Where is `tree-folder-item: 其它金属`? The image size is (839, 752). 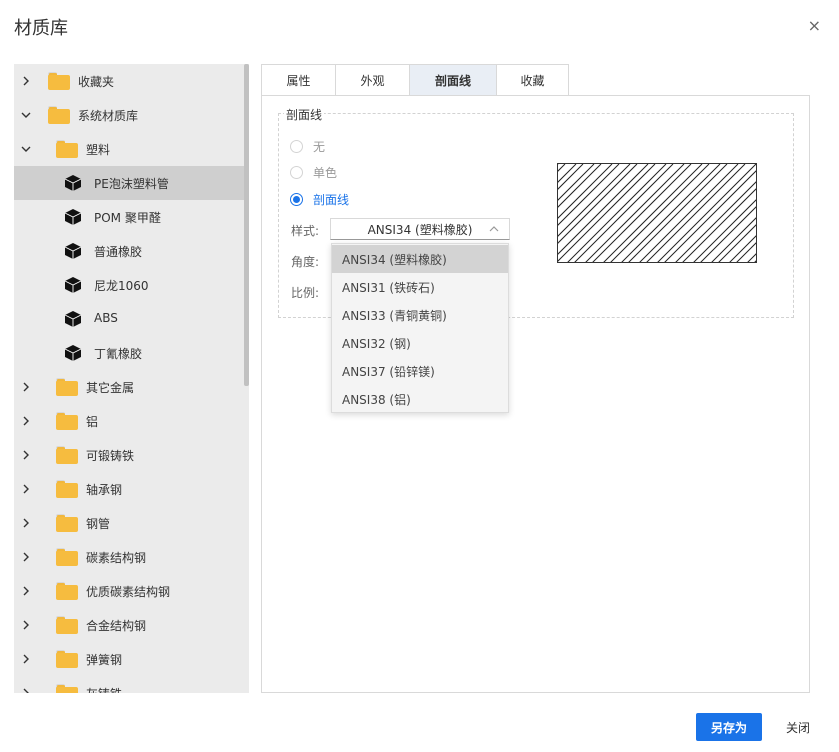
tree-folder-item: 其它金属 is located at coordinates (129, 387).